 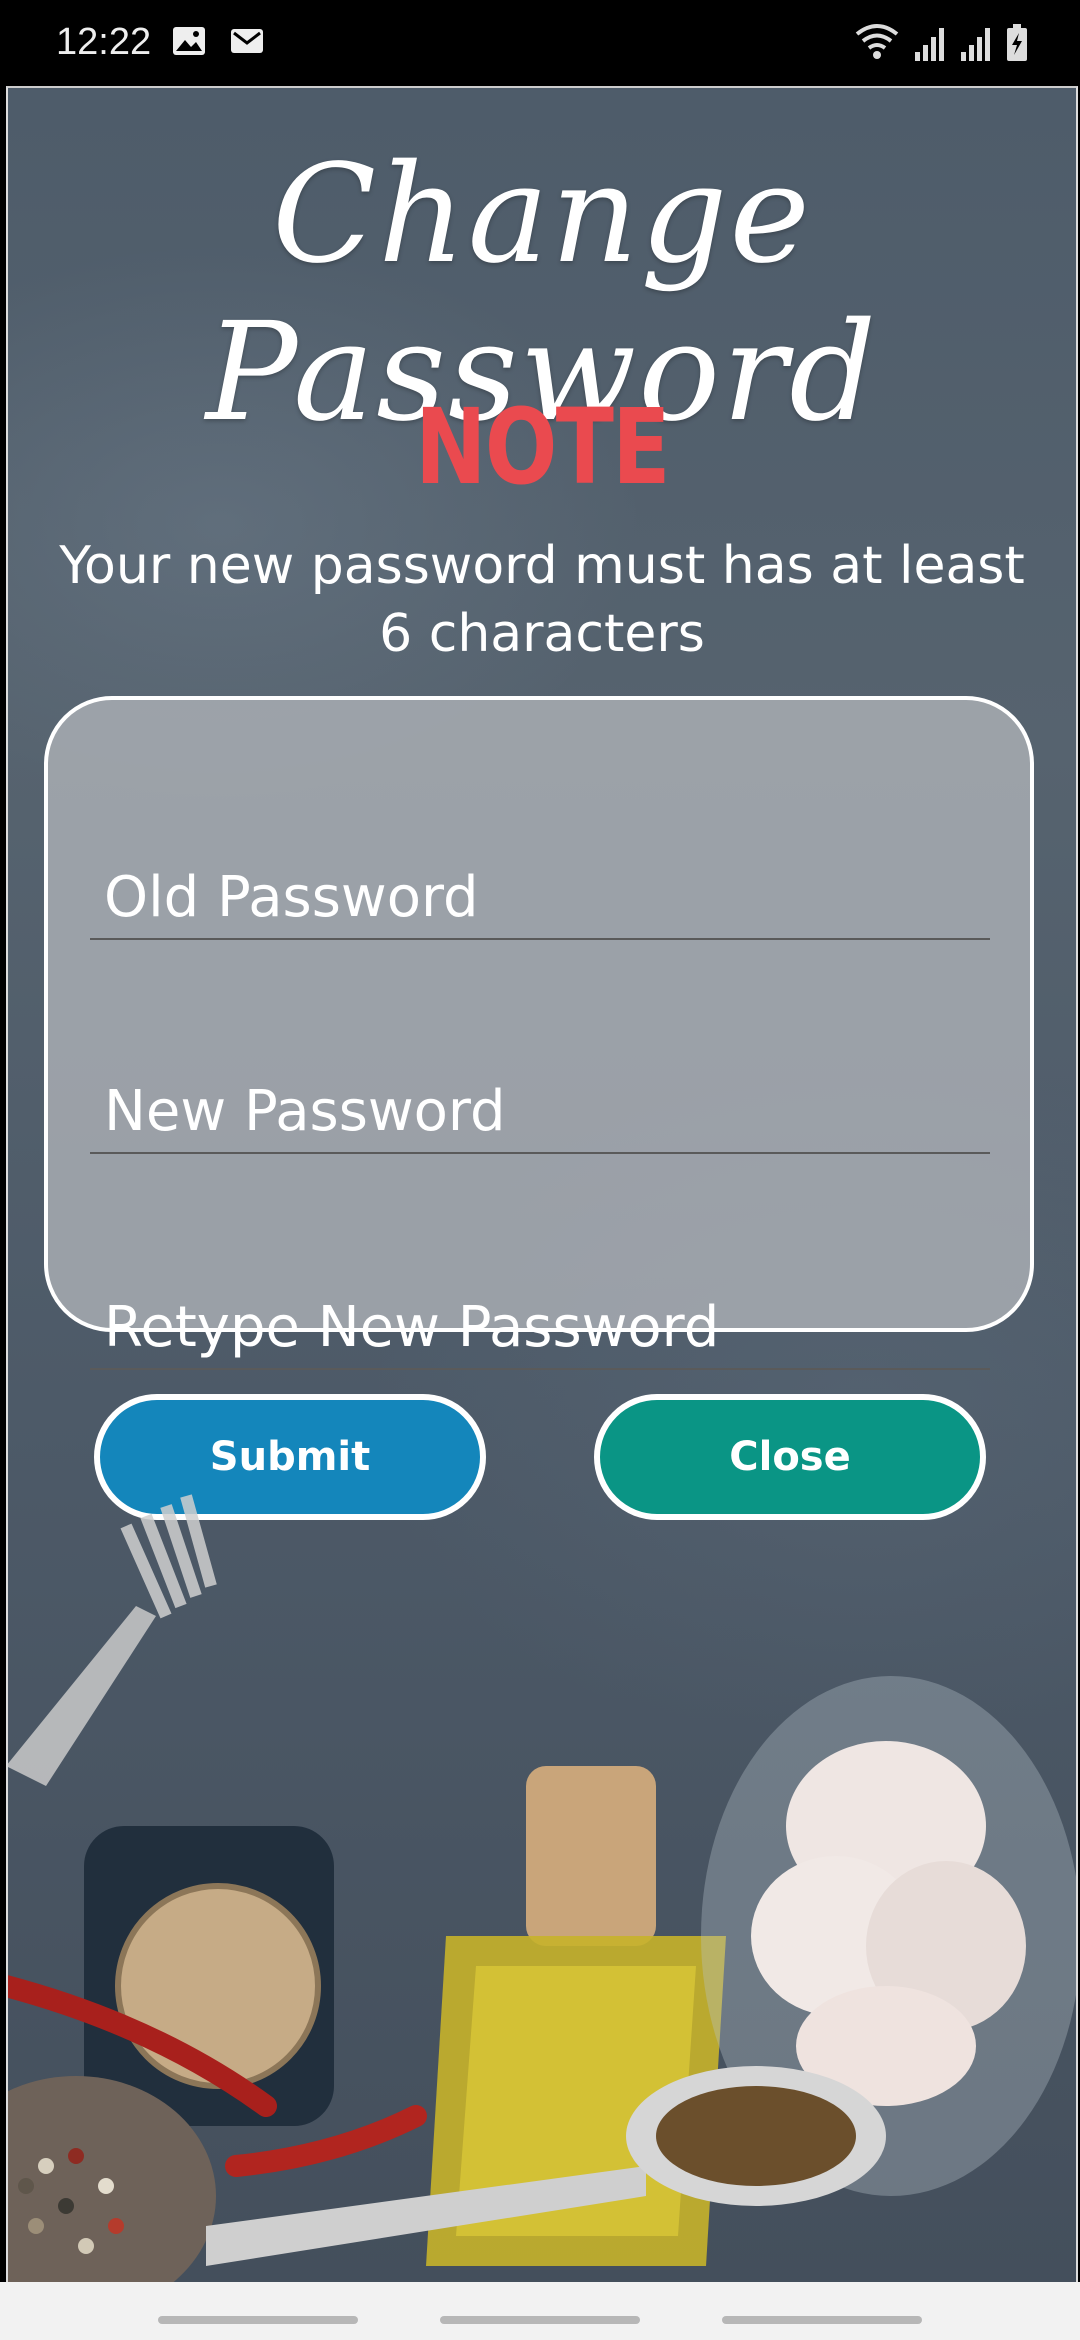 I want to click on nav-handle-center, so click(x=540, y=2320).